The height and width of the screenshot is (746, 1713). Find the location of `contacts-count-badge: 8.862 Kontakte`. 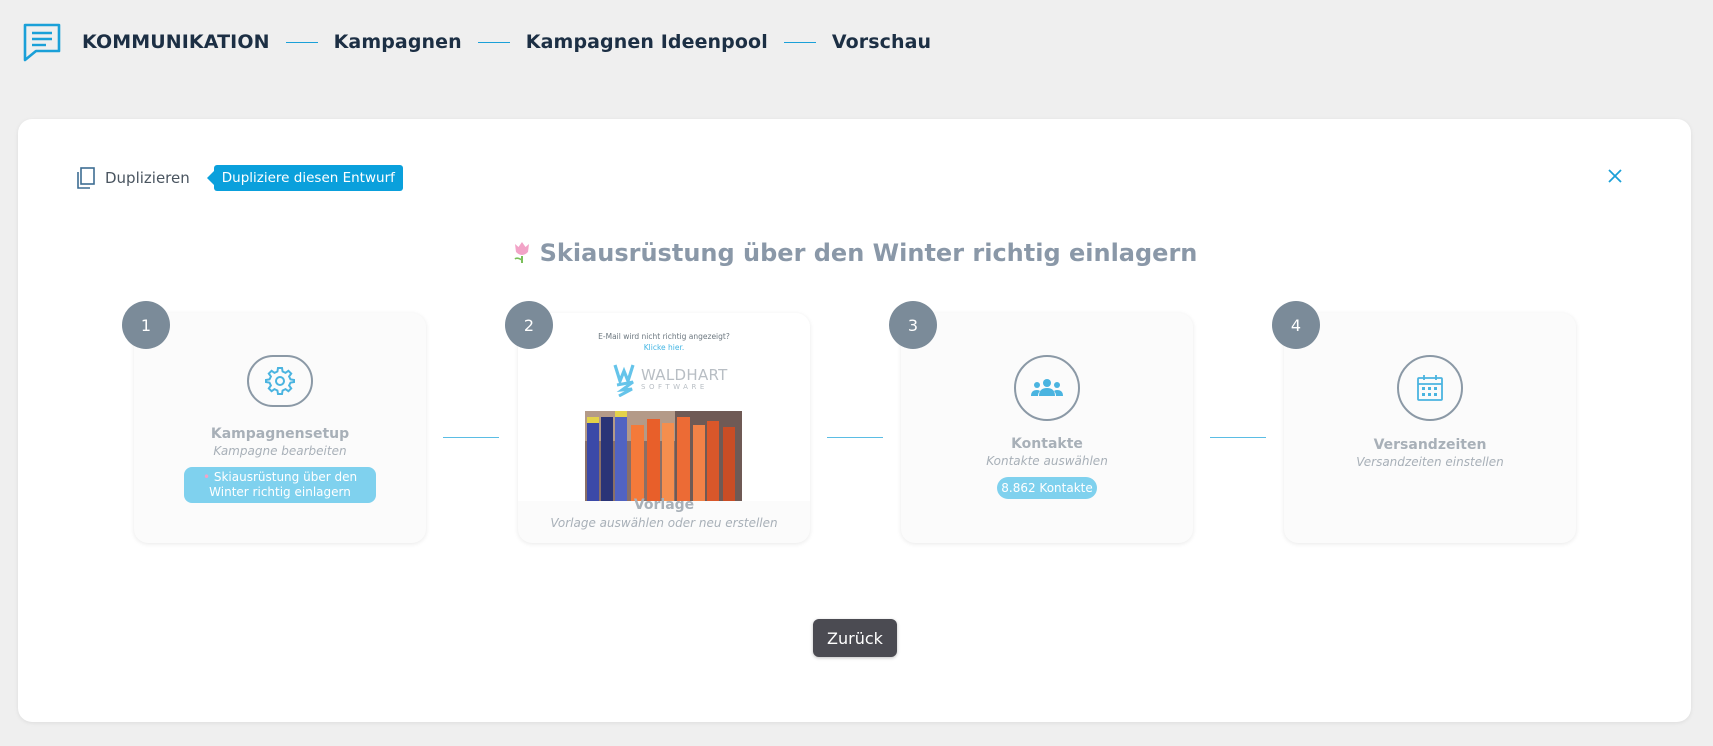

contacts-count-badge: 8.862 Kontakte is located at coordinates (1047, 488).